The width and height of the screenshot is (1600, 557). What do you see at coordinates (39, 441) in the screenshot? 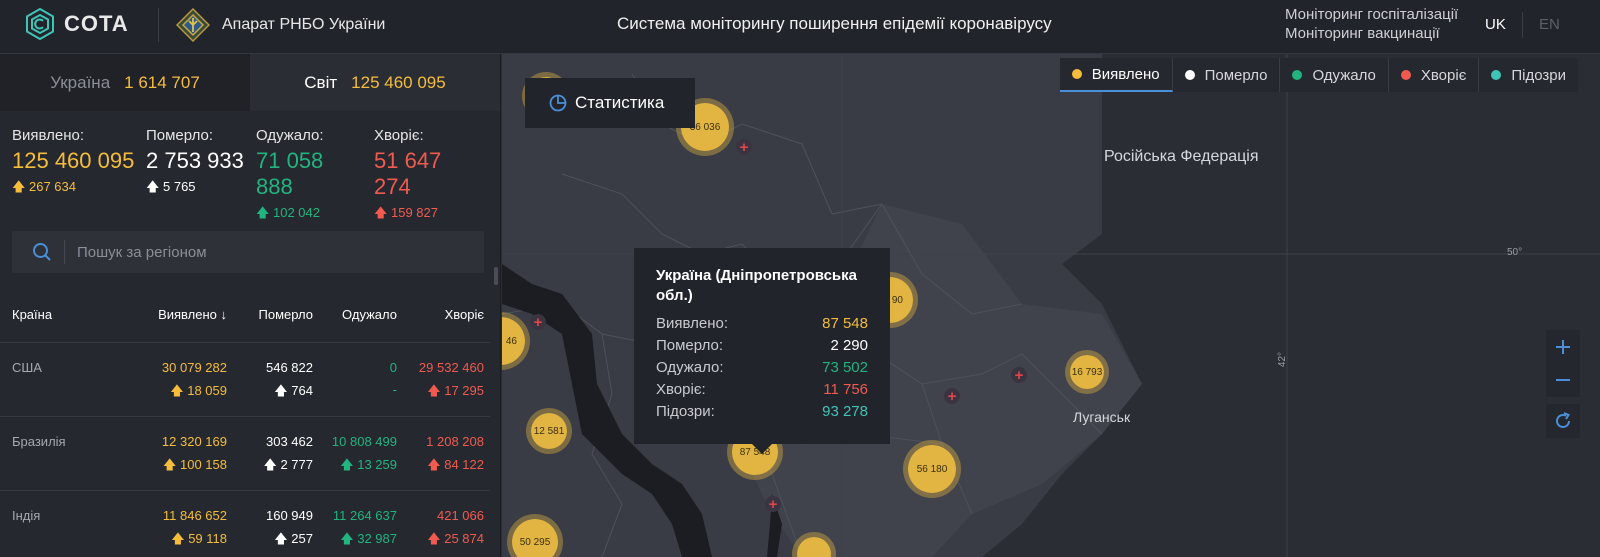
I see `row-country: Бразилія` at bounding box center [39, 441].